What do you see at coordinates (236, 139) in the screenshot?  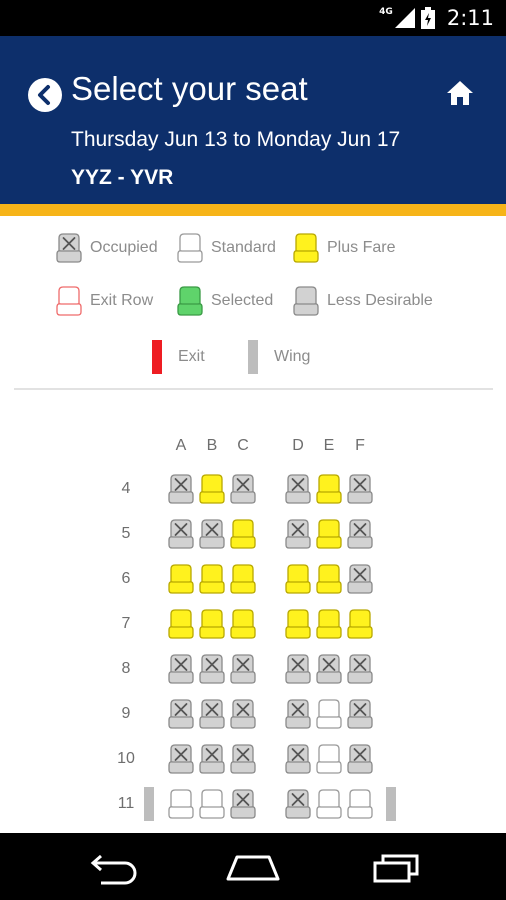 I see `trip-dates: Thursday Jun 13 to Monday Jun 17` at bounding box center [236, 139].